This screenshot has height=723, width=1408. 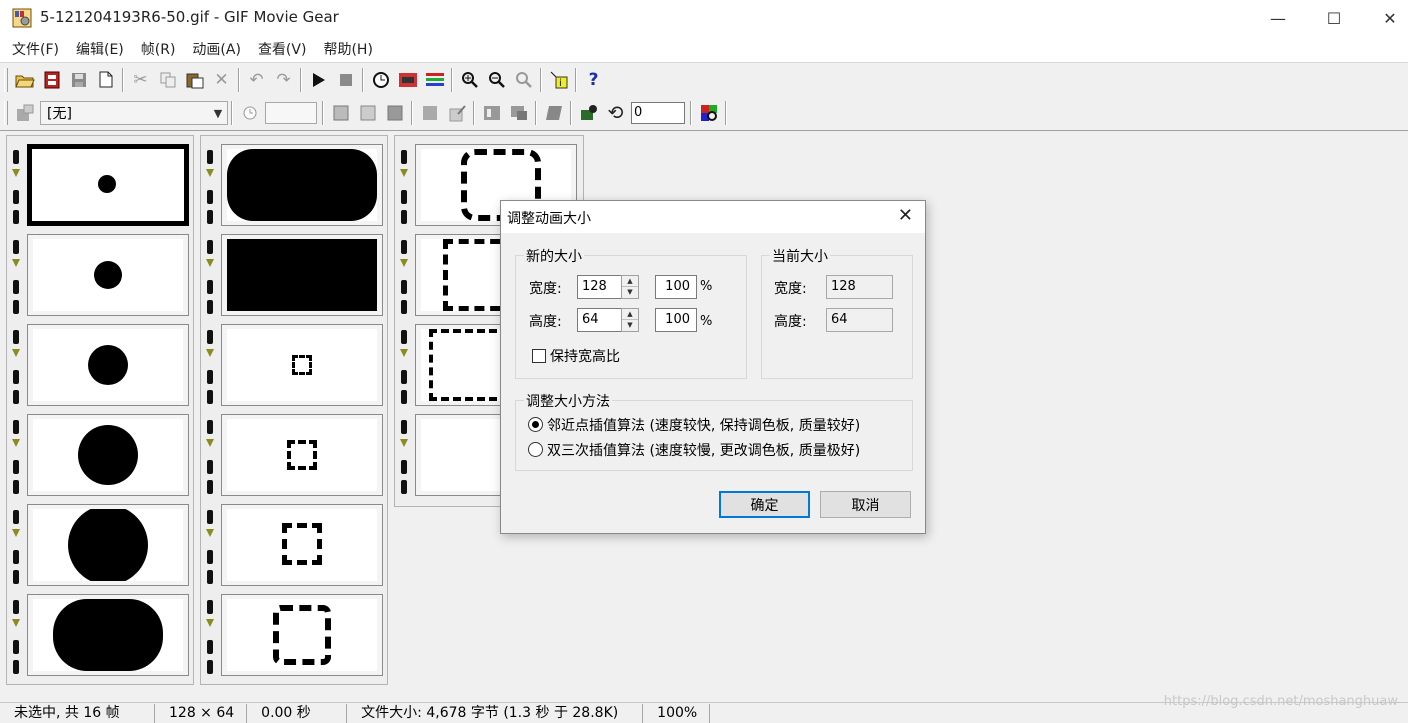 I want to click on menu-view: 查看(V), so click(x=283, y=49).